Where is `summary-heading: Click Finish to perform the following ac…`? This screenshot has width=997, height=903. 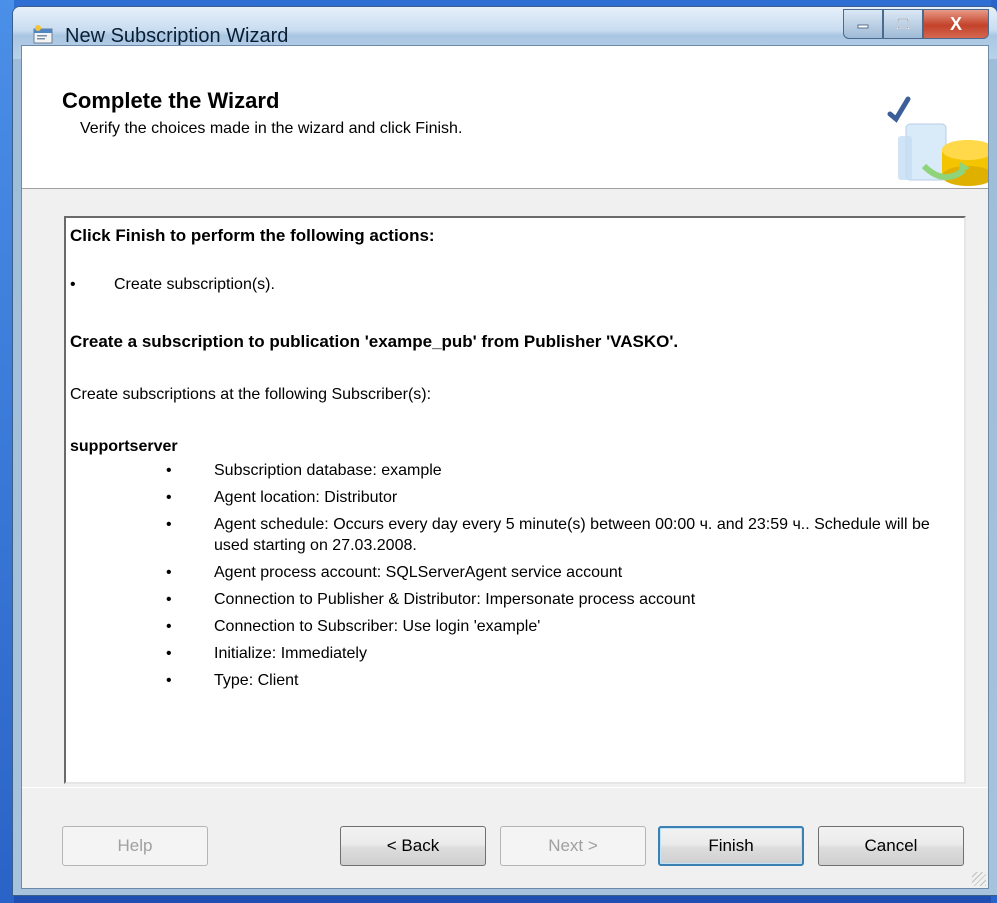 summary-heading: Click Finish to perform the following ac… is located at coordinates (252, 235).